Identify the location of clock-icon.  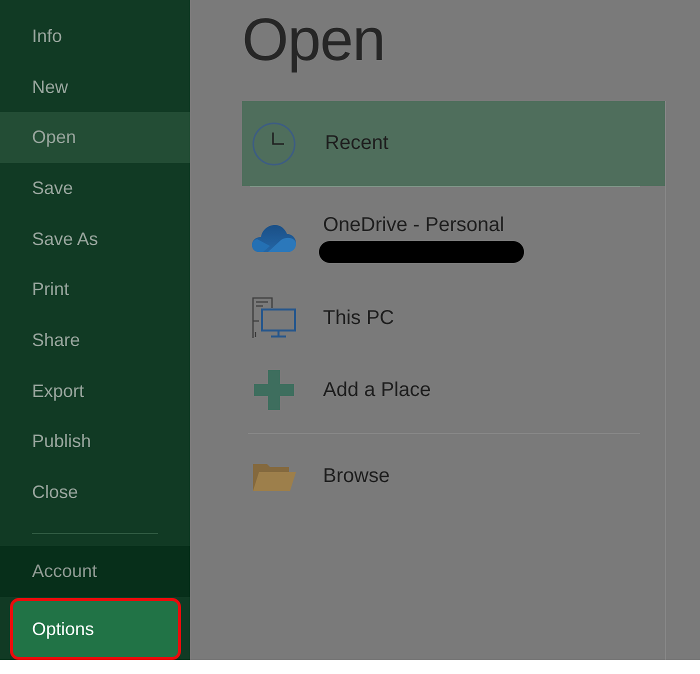
(274, 144).